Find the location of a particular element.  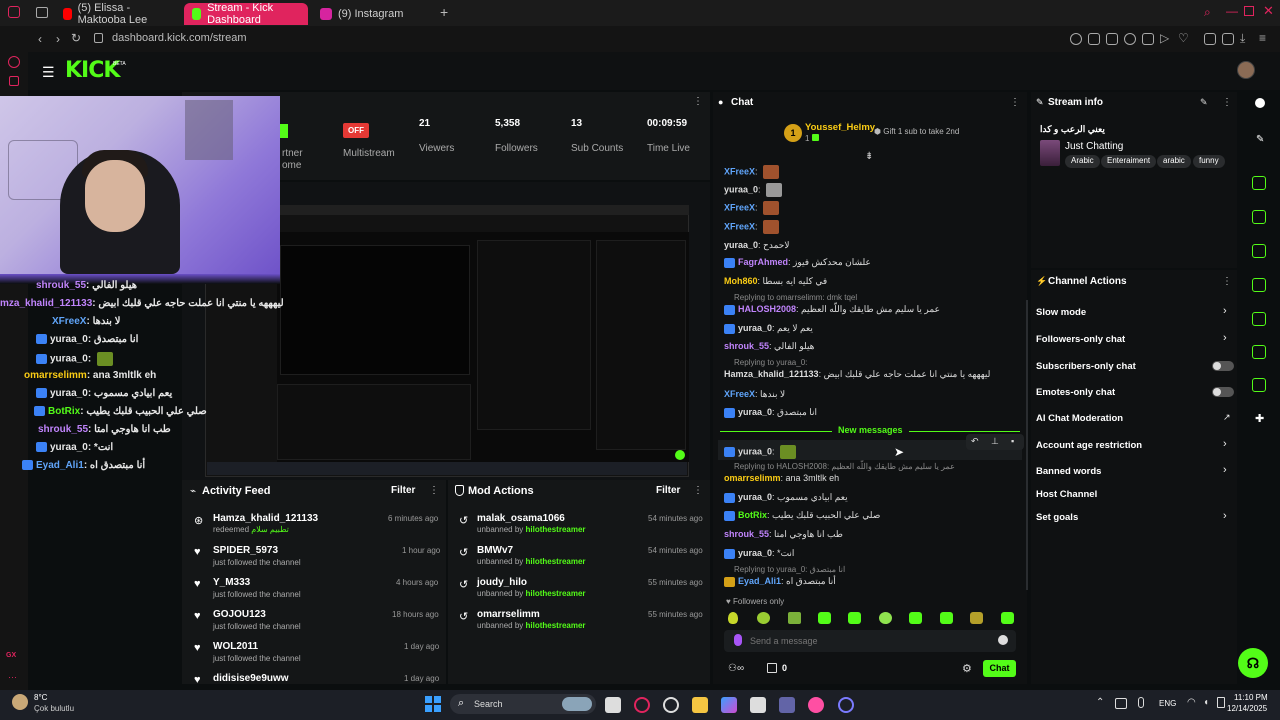

minimize-icon: — is located at coordinates (1232, 11).